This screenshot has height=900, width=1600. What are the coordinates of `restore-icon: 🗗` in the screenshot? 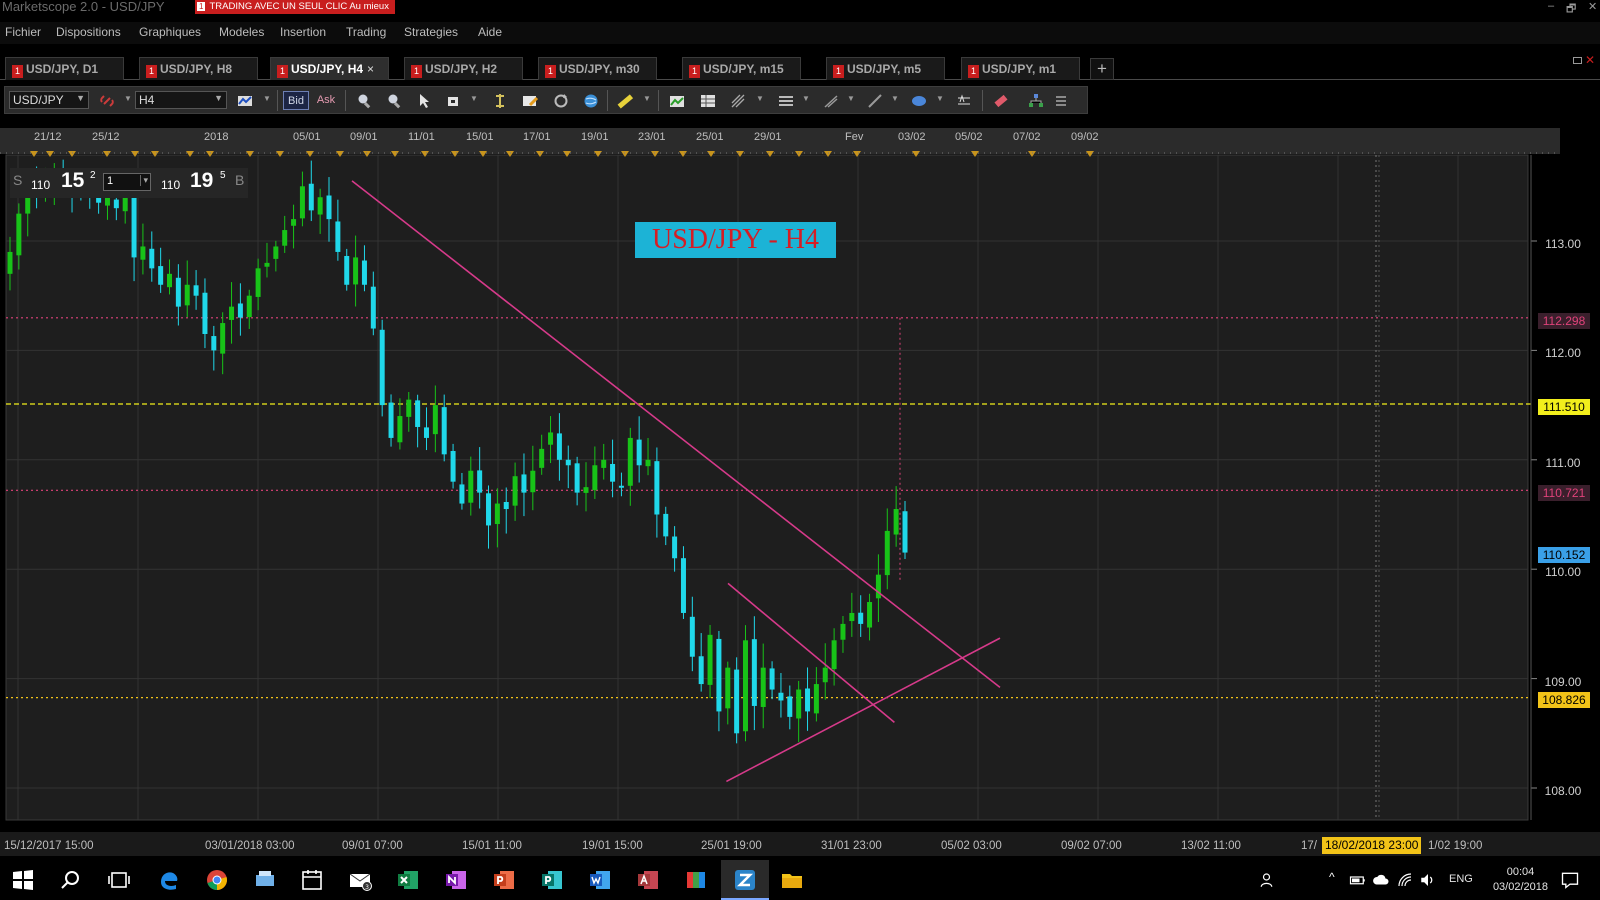 It's located at (1571, 9).